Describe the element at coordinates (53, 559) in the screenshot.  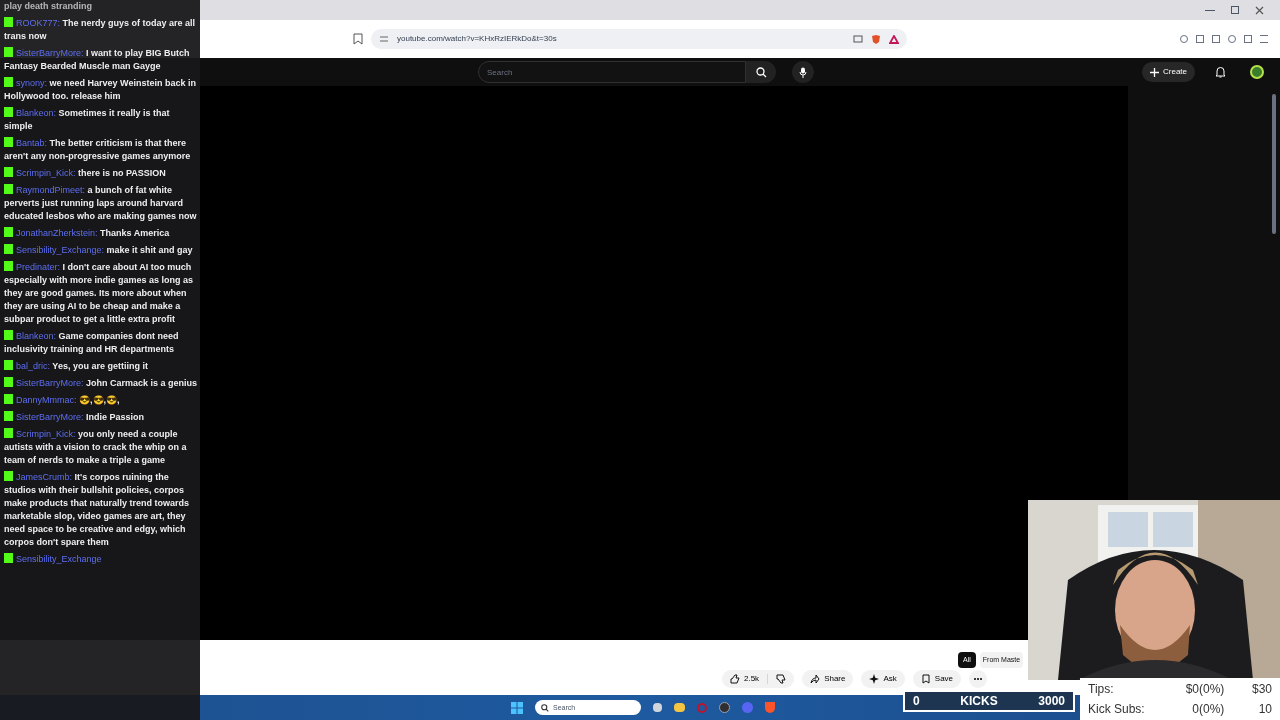
I see `chat-message: Sensibility_Exchange` at that location.